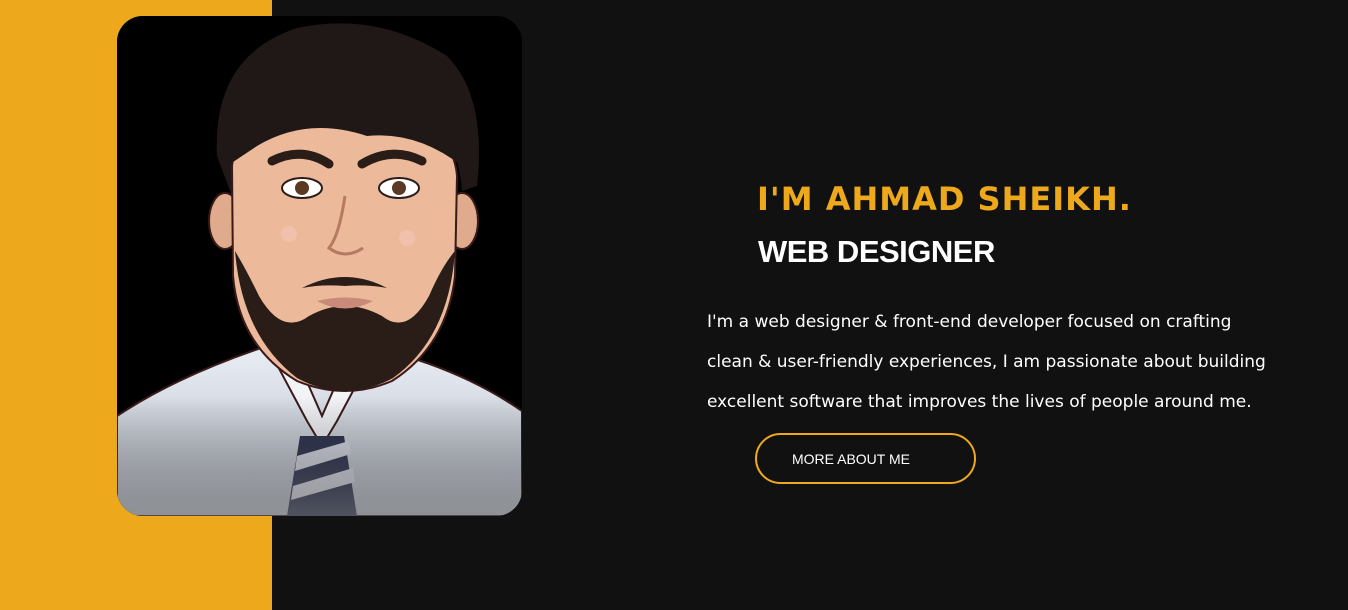 The image size is (1348, 610). I want to click on role-title: WEB DESIGNER, so click(876, 251).